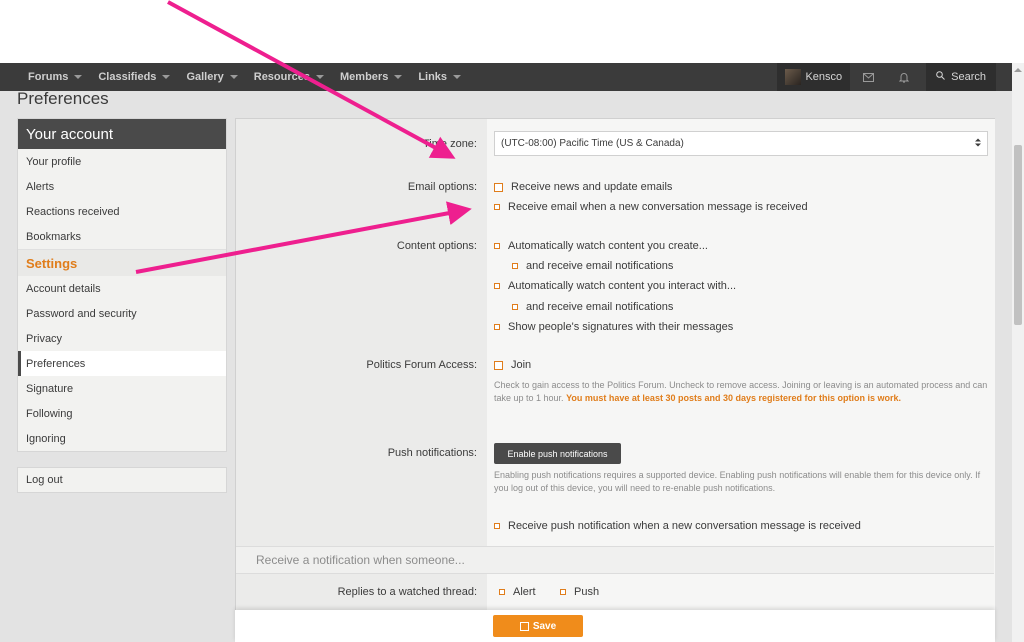 Image resolution: width=1024 pixels, height=642 pixels. Describe the element at coordinates (524, 626) in the screenshot. I see `save-icon` at that location.